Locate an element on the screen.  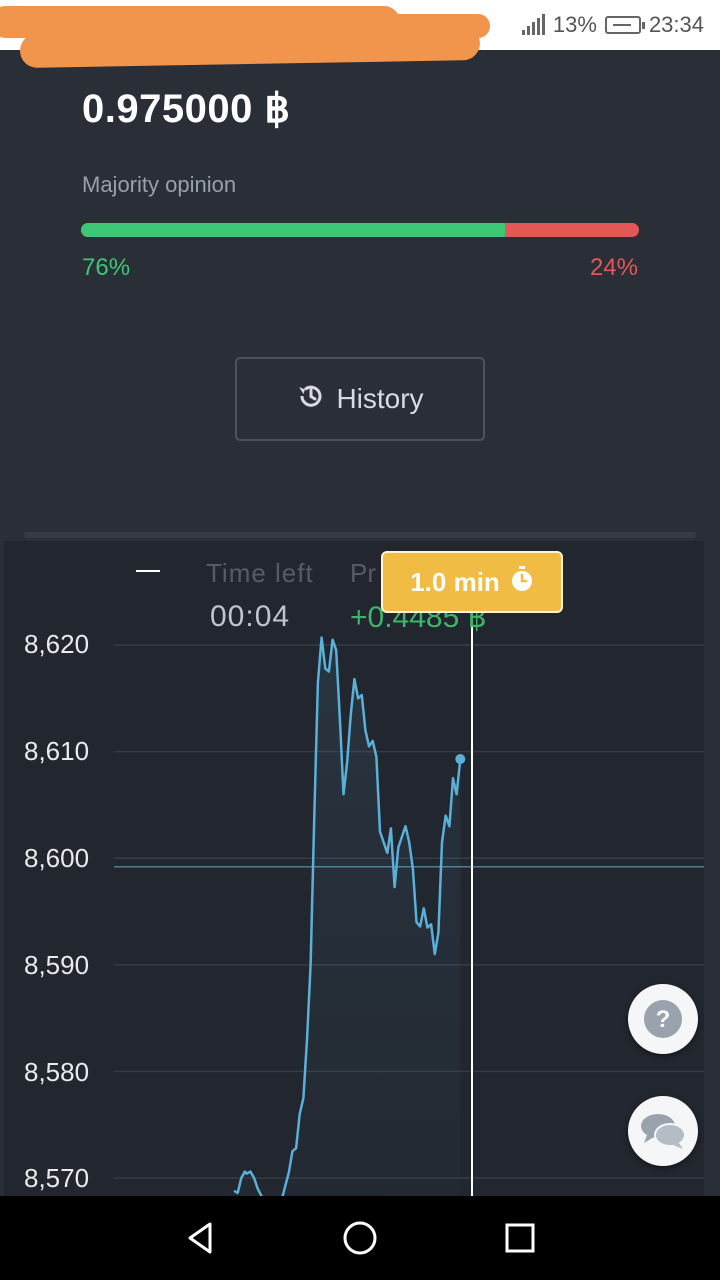
y-tick-label: 8,620 is located at coordinates (57, 644).